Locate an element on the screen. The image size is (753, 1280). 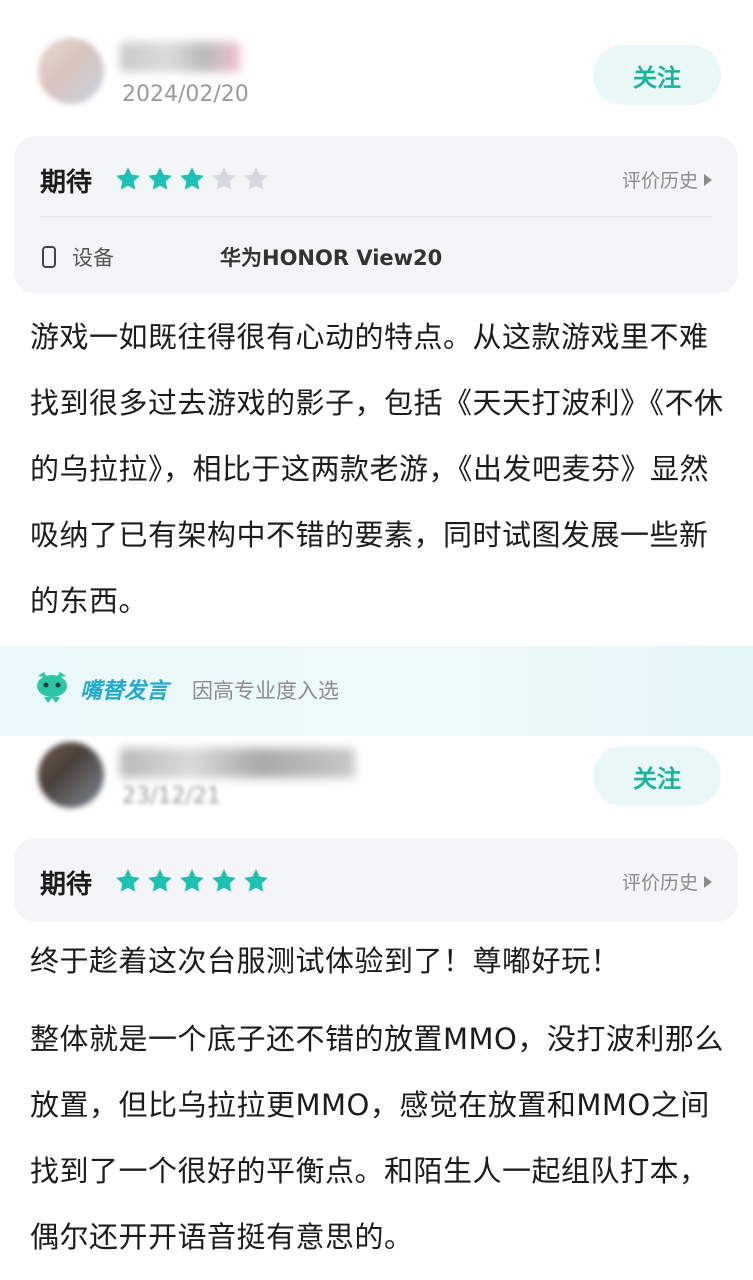
rating-card: 期待 评价历史 is located at coordinates (376, 880).